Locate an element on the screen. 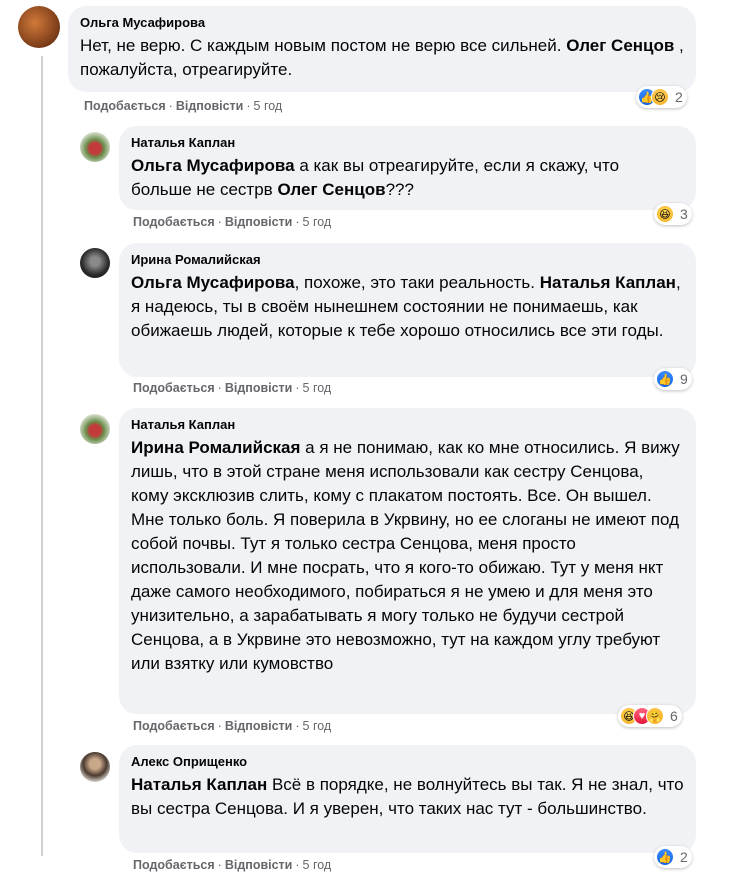 This screenshot has height=878, width=749. thread-line is located at coordinates (42, 456).